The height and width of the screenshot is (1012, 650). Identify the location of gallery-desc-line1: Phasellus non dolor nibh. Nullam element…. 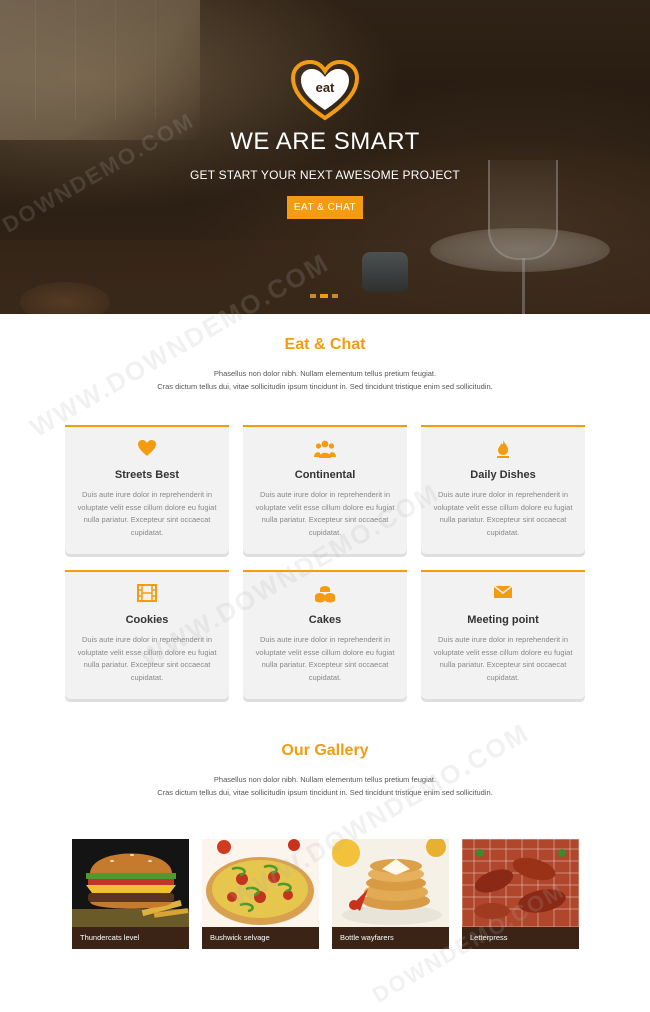
(325, 779).